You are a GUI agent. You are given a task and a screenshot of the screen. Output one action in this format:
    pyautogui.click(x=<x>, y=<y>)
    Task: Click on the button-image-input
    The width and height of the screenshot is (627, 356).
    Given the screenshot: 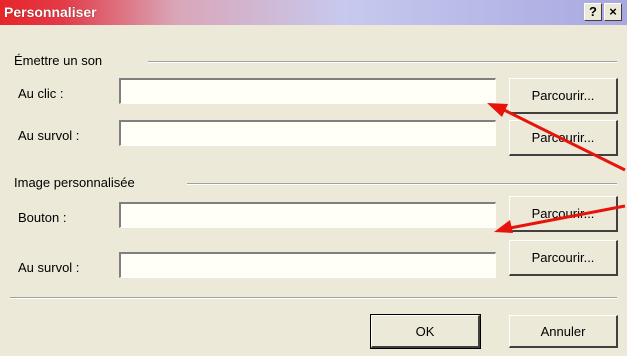 What is the action you would take?
    pyautogui.click(x=307, y=215)
    